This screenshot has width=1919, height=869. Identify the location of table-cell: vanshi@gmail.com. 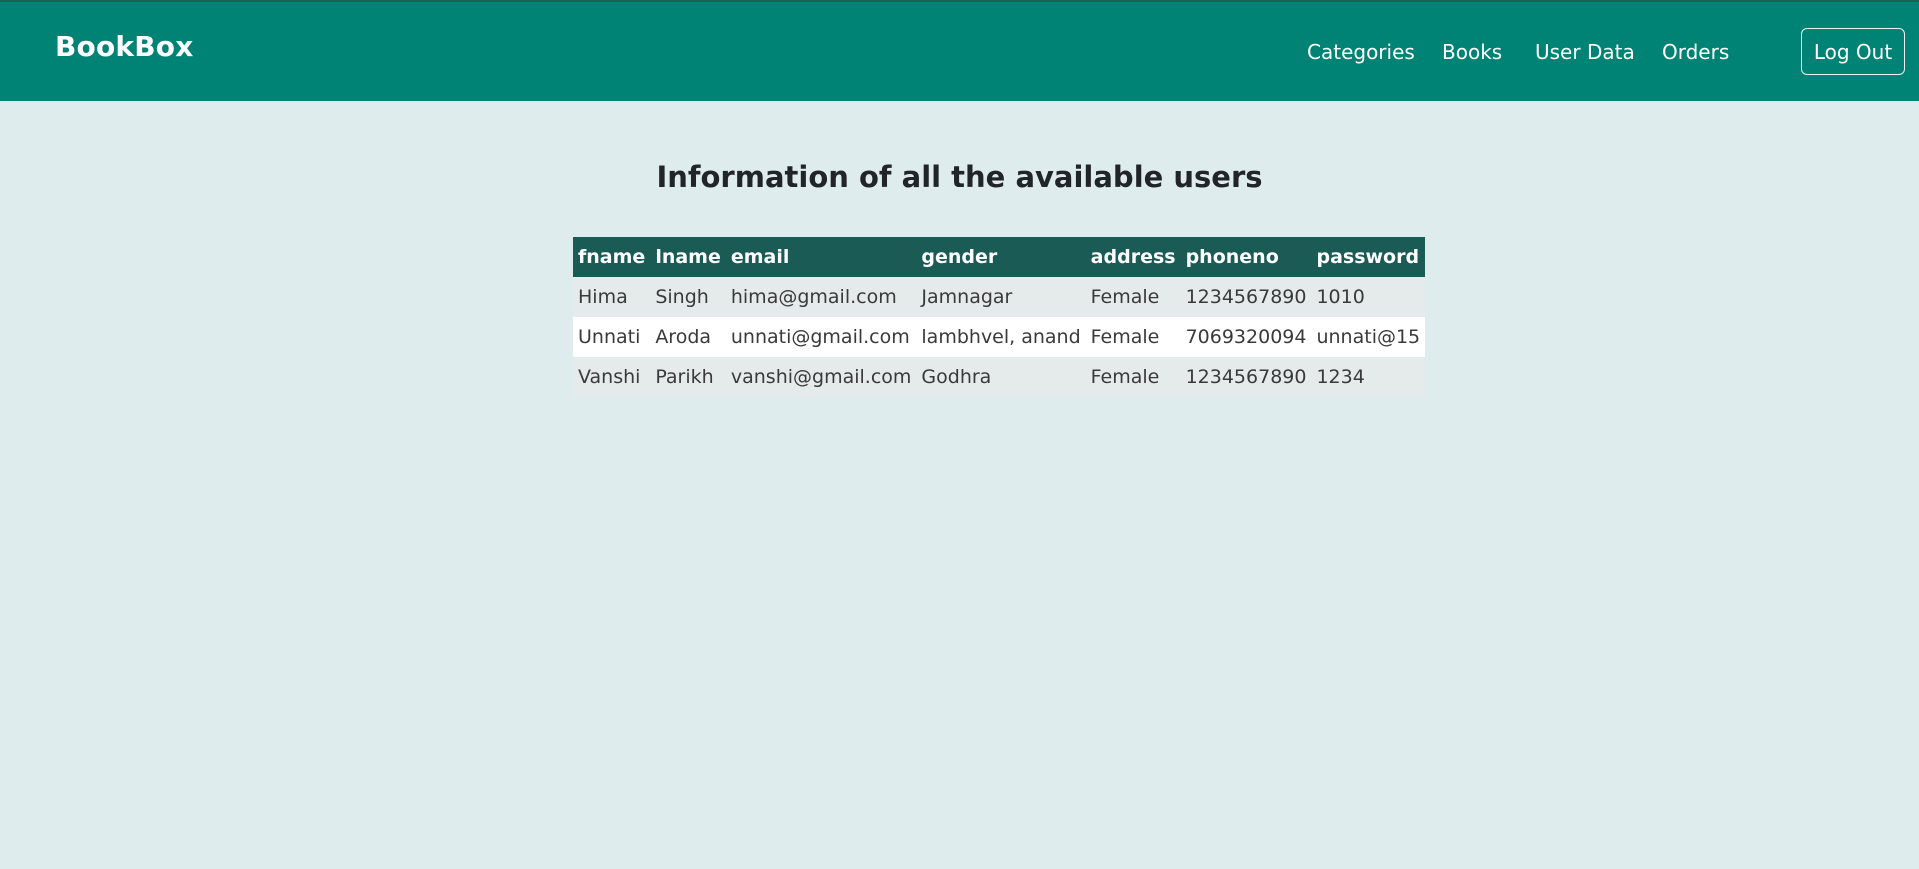
(821, 377).